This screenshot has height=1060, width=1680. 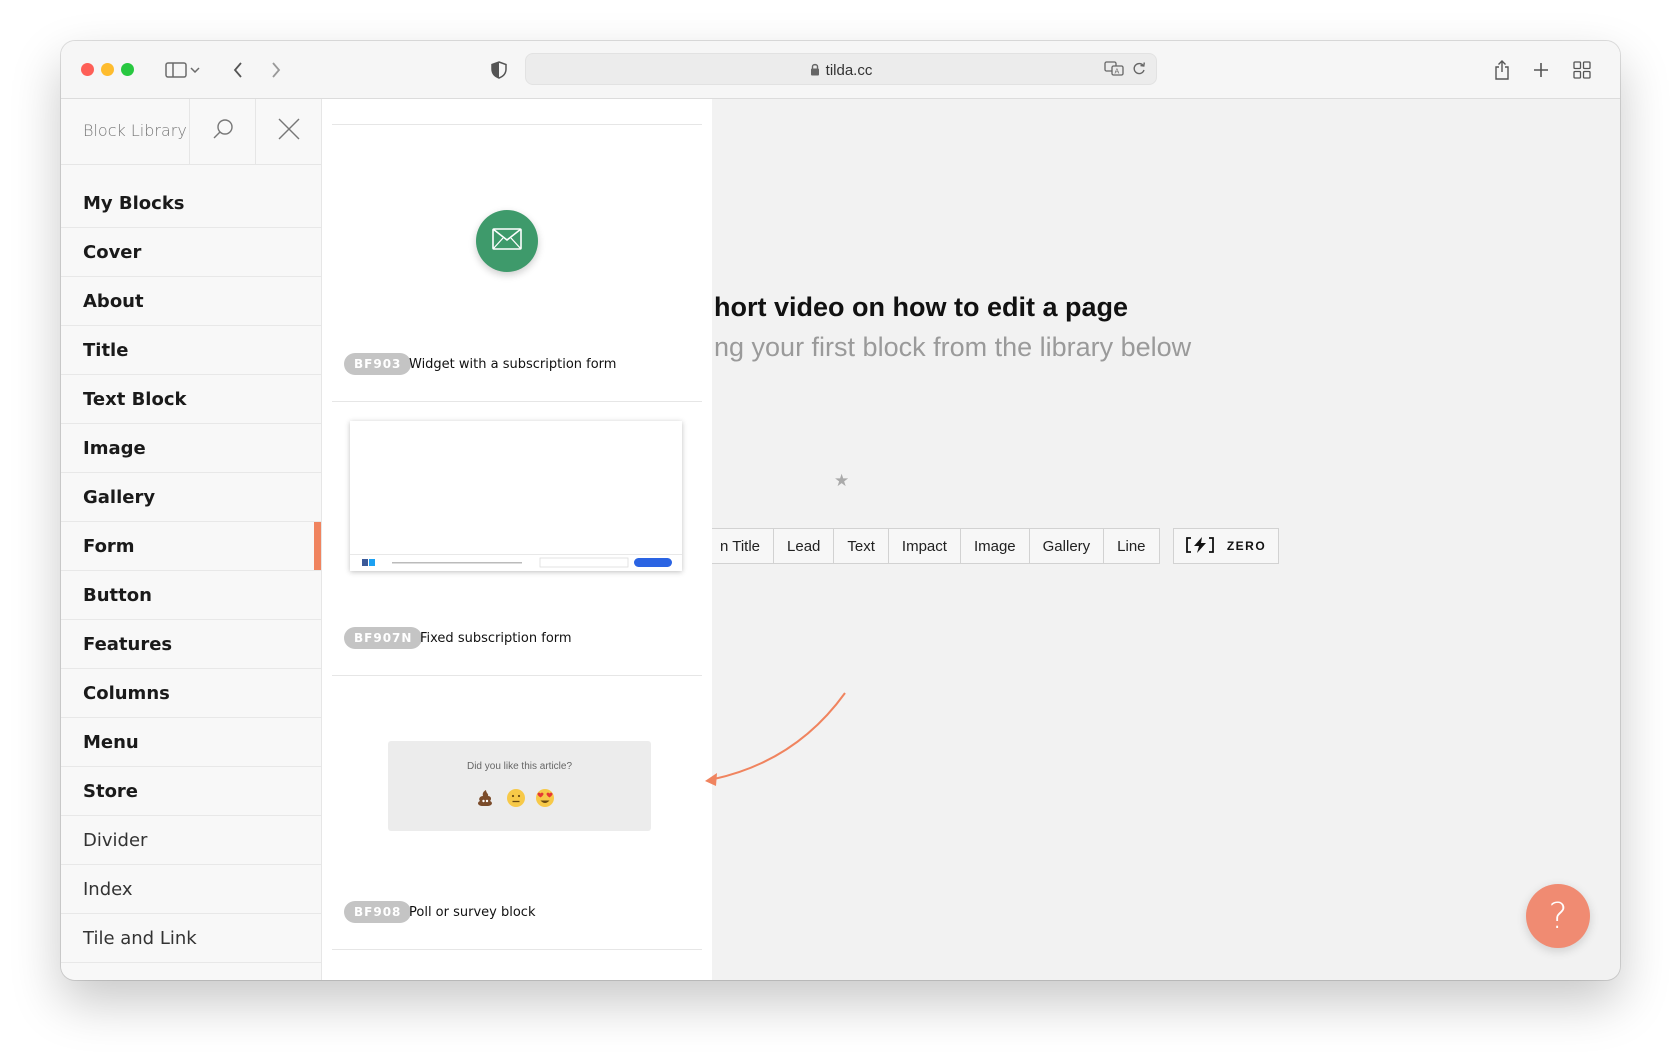 I want to click on sidebar-item-button: Button, so click(x=191, y=595).